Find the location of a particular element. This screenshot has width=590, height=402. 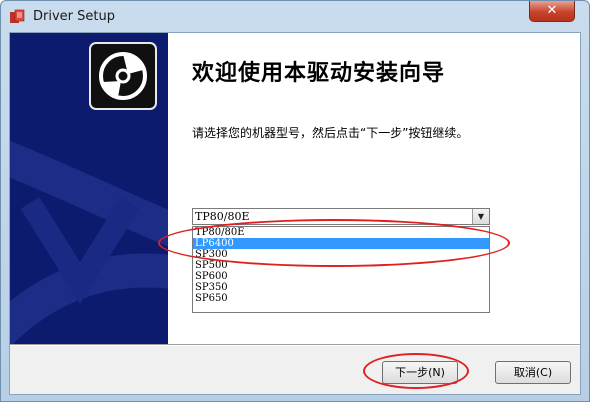

model-select-value: TP80/80E is located at coordinates (222, 216).